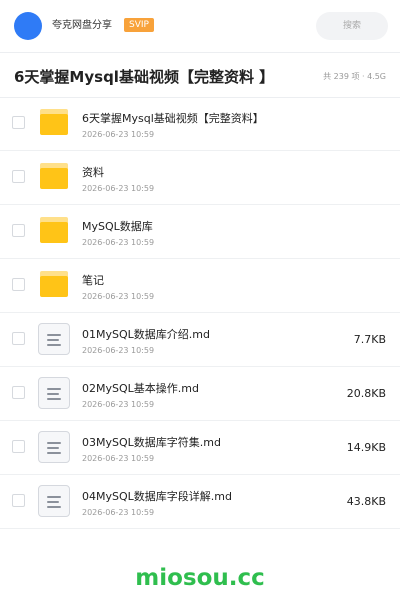  Describe the element at coordinates (117, 227) in the screenshot. I see `file-name: MySQL数据库` at that location.